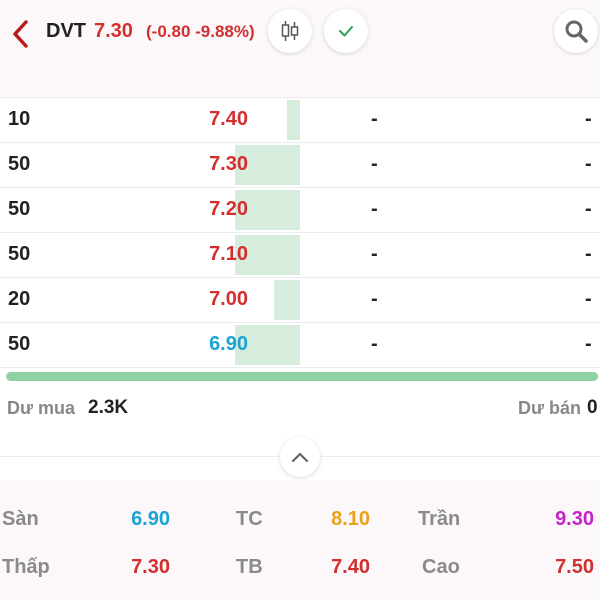 Image resolution: width=600 pixels, height=600 pixels. Describe the element at coordinates (228, 299) in the screenshot. I see `bid-price: 7.00` at that location.